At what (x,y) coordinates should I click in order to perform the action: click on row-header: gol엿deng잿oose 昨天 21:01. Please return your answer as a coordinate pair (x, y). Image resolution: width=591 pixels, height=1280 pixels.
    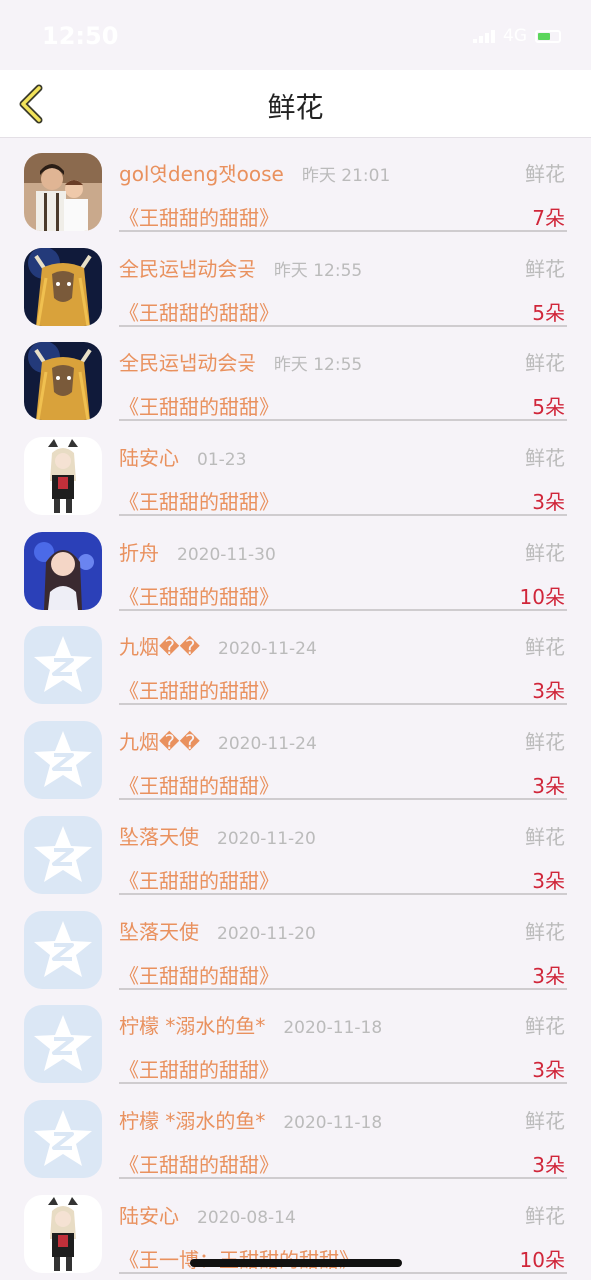
    Looking at the image, I should click on (342, 172).